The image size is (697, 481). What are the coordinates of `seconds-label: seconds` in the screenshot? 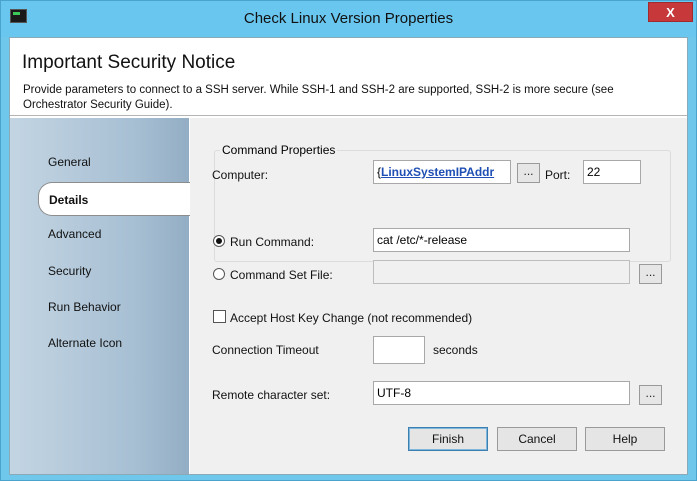 It's located at (455, 350).